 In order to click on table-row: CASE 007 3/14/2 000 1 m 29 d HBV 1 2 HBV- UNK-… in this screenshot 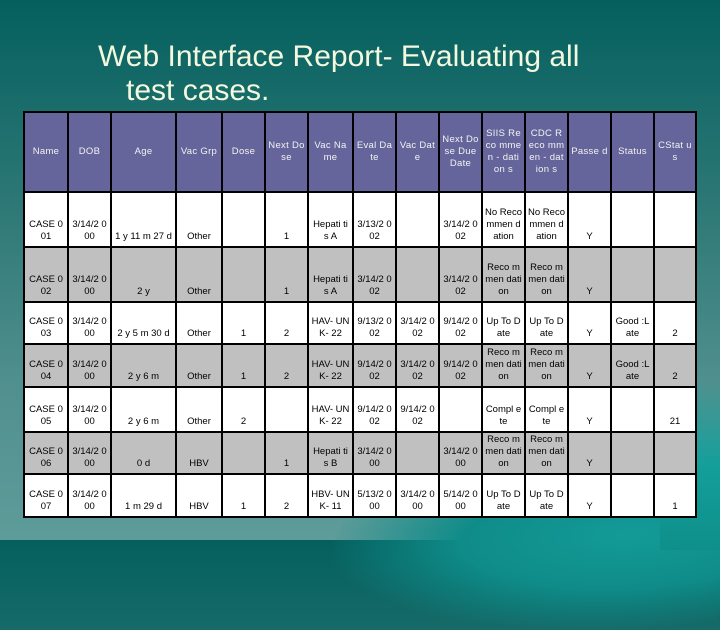, I will do `click(360, 495)`.